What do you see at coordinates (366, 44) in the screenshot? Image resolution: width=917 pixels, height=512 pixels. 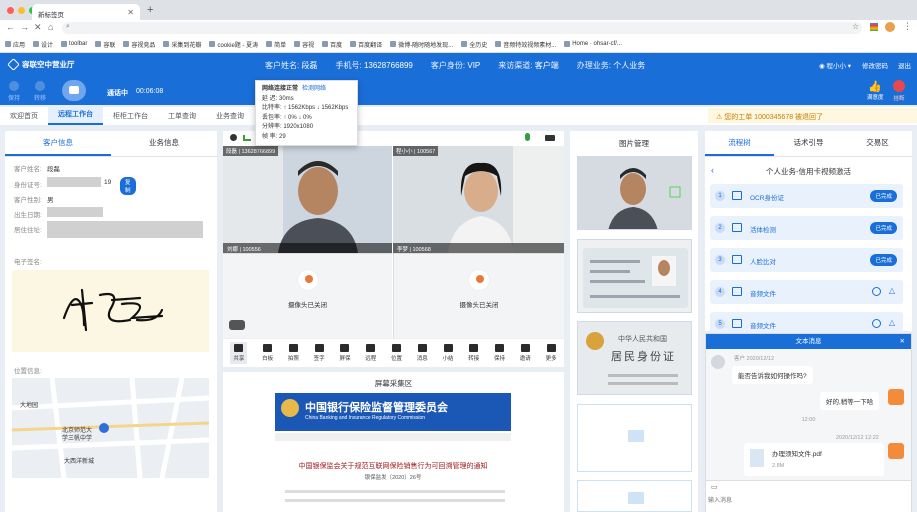 I see `bookmark-item: 百度翻译` at bounding box center [366, 44].